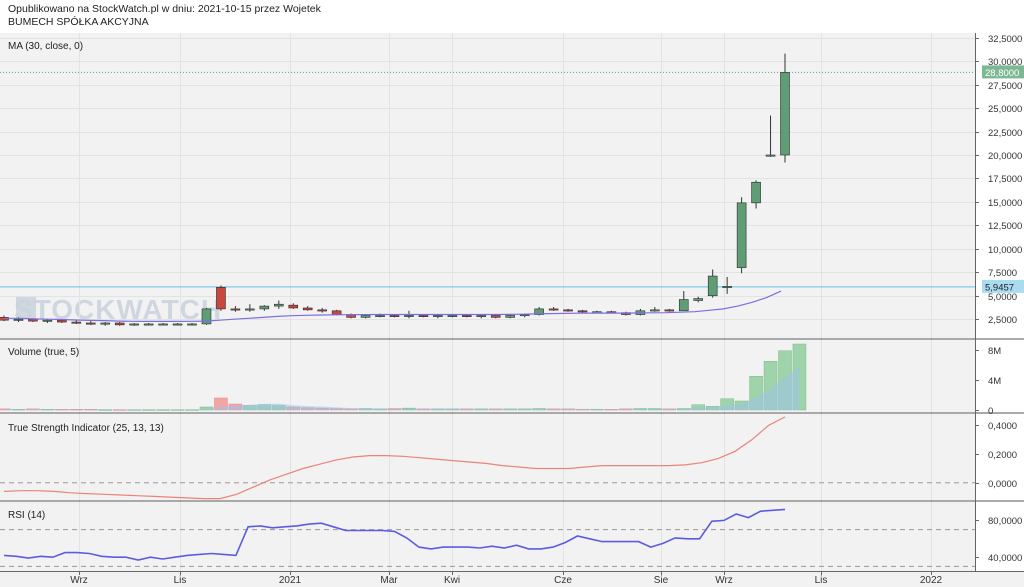 This screenshot has width=1024, height=587. Describe the element at coordinates (1005, 558) in the screenshot. I see `y-tick-label: 40,0000` at that location.